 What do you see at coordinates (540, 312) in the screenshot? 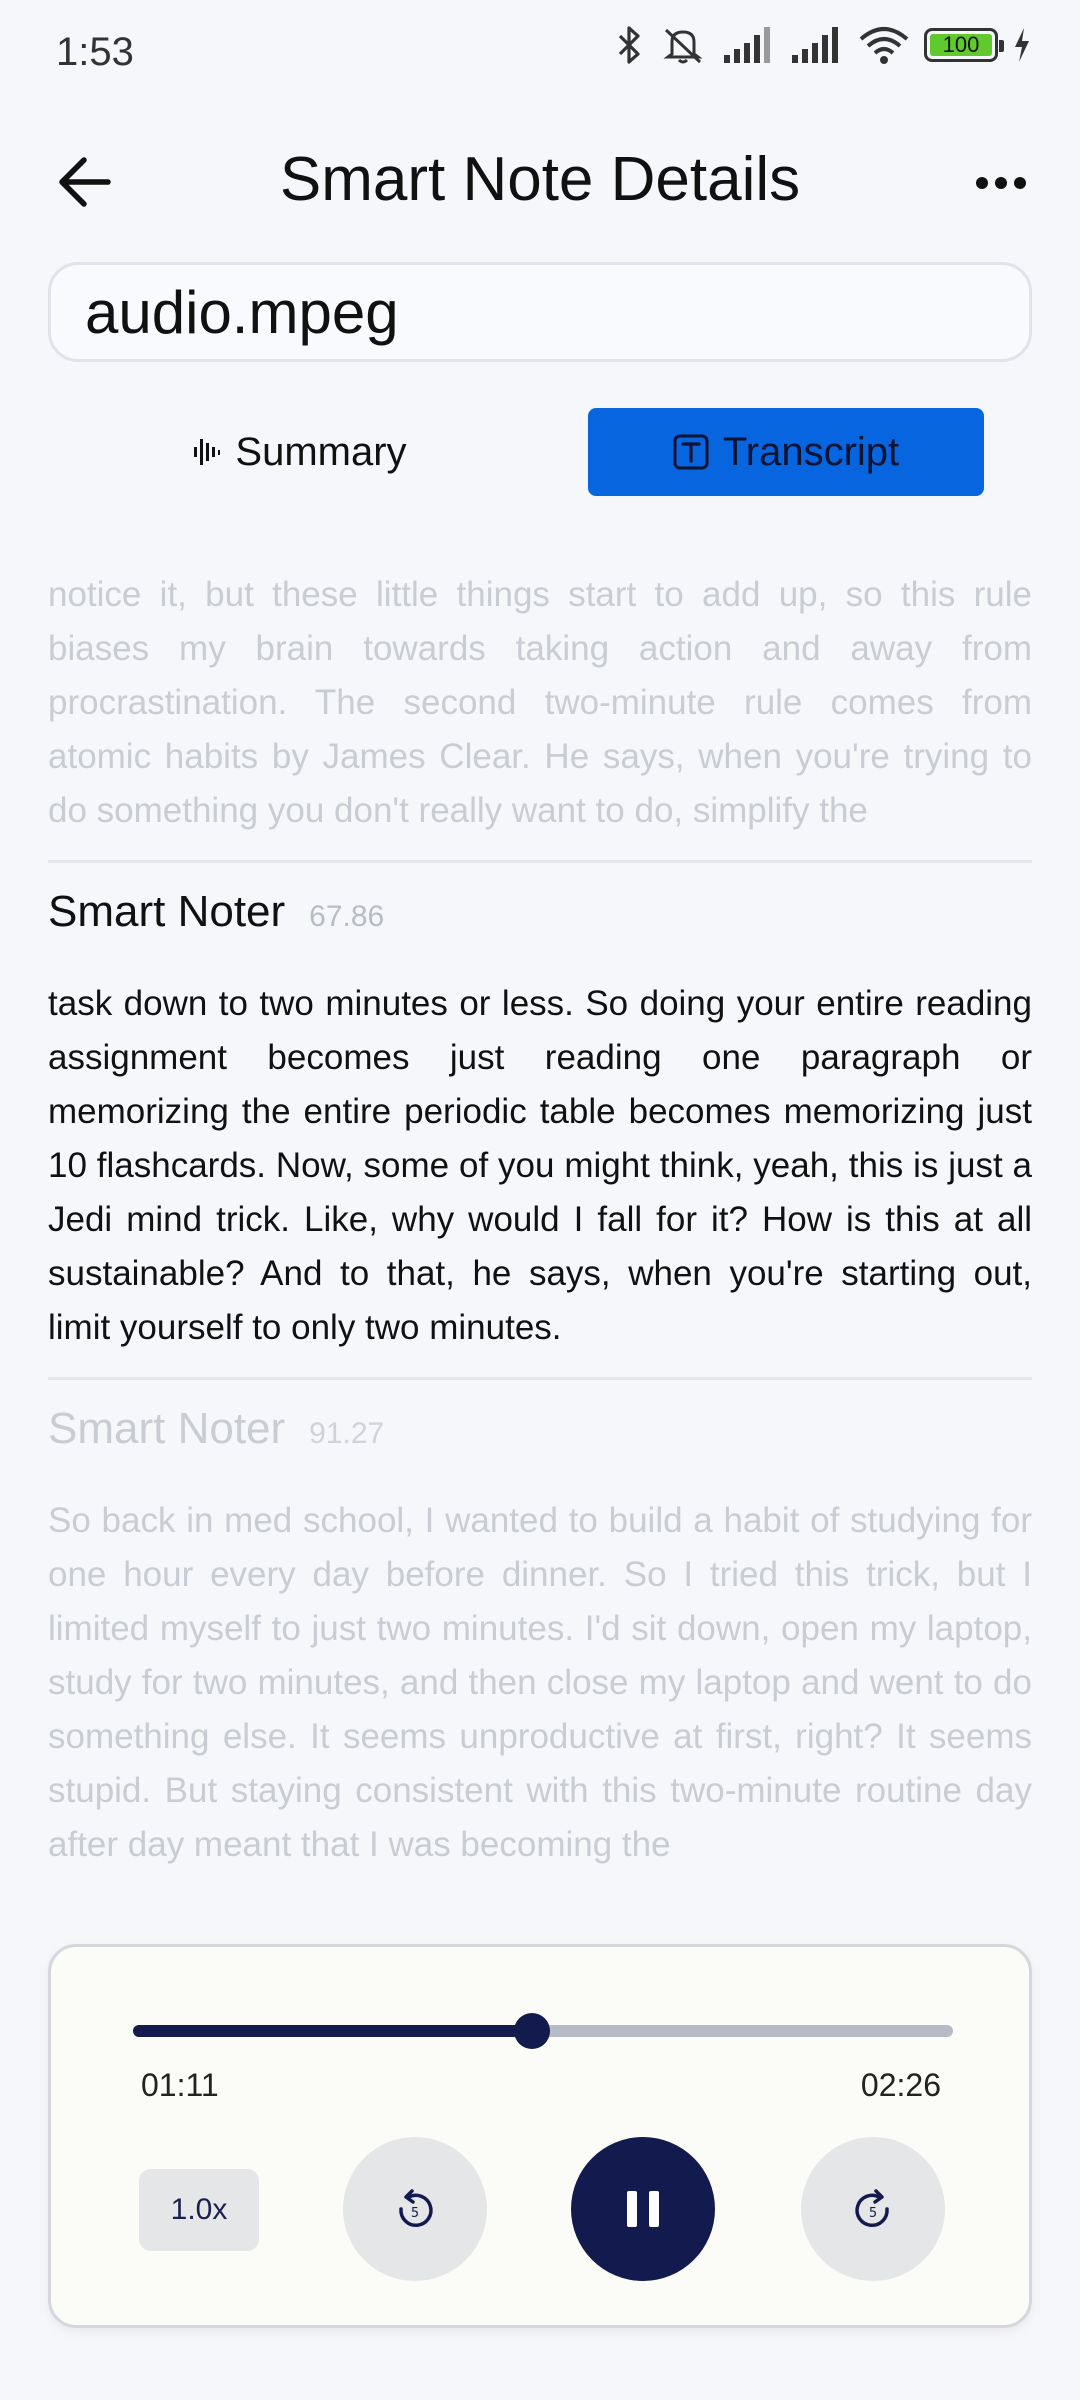
I see `filename-field: audio.mpeg` at bounding box center [540, 312].